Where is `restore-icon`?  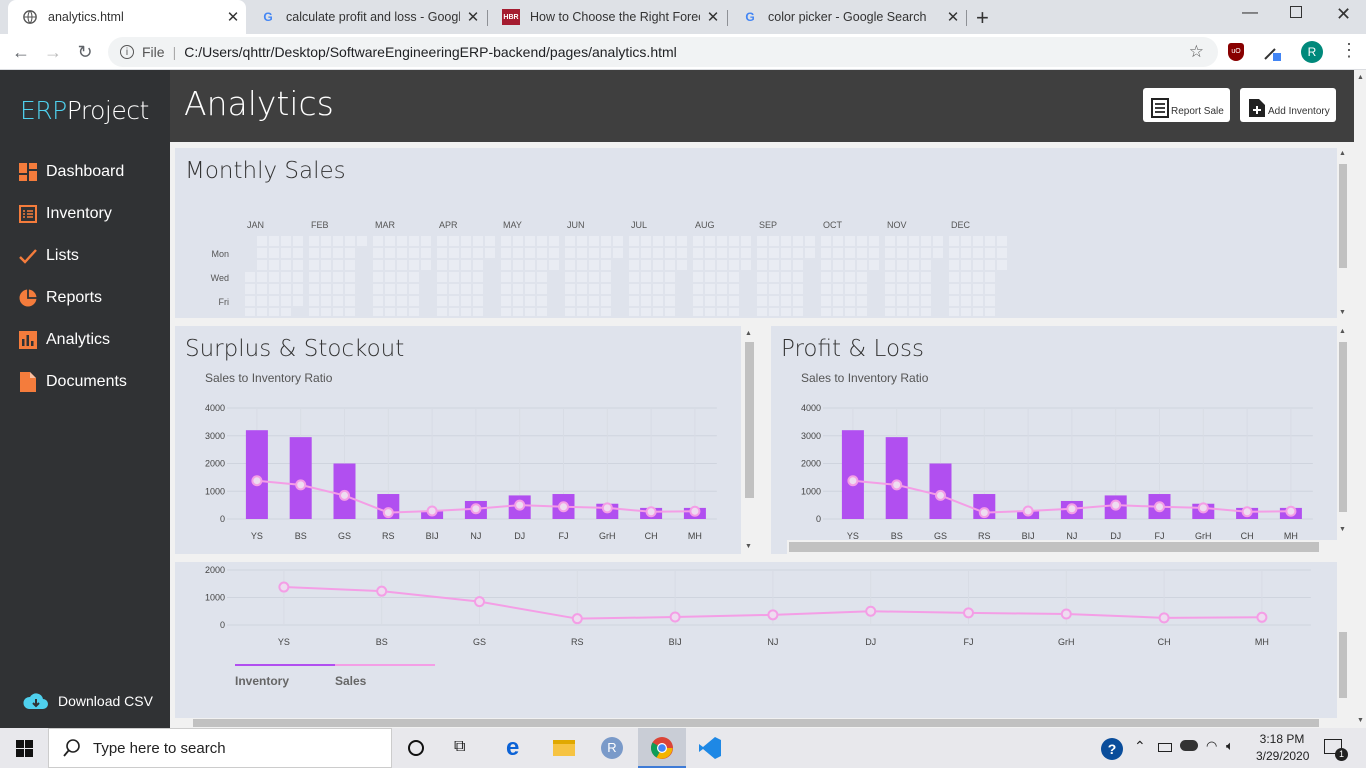 restore-icon is located at coordinates (1296, 12).